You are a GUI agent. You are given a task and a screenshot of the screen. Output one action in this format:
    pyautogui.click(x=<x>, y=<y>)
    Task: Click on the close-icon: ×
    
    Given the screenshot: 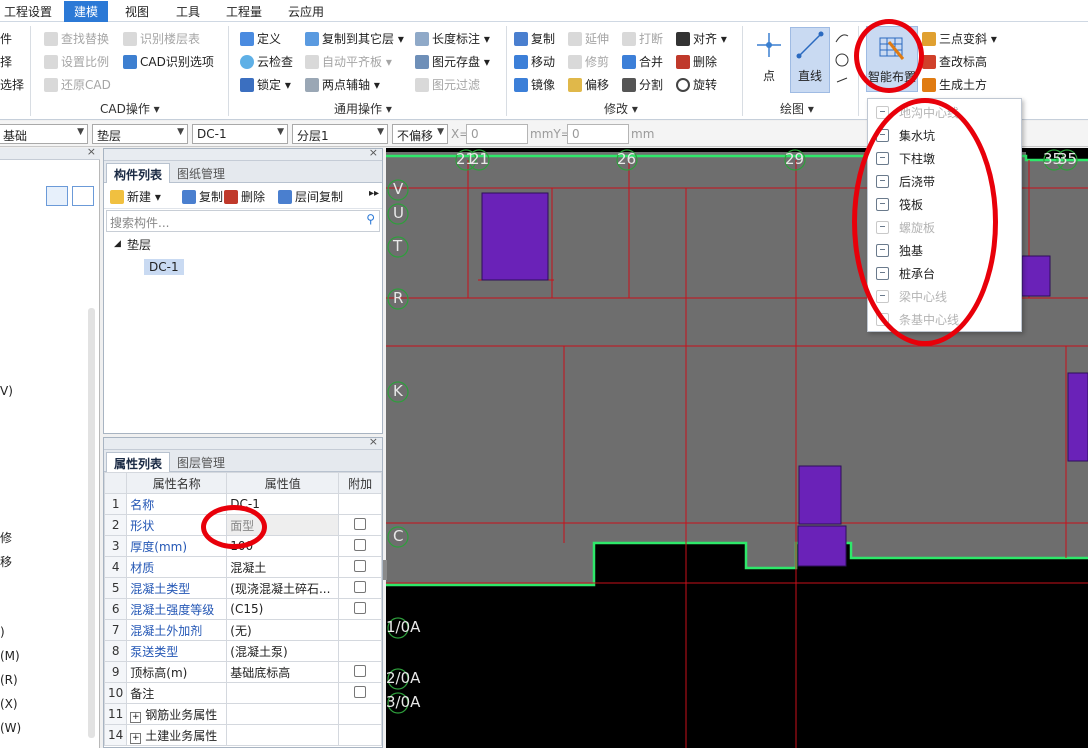 What is the action you would take?
    pyautogui.click(x=373, y=441)
    